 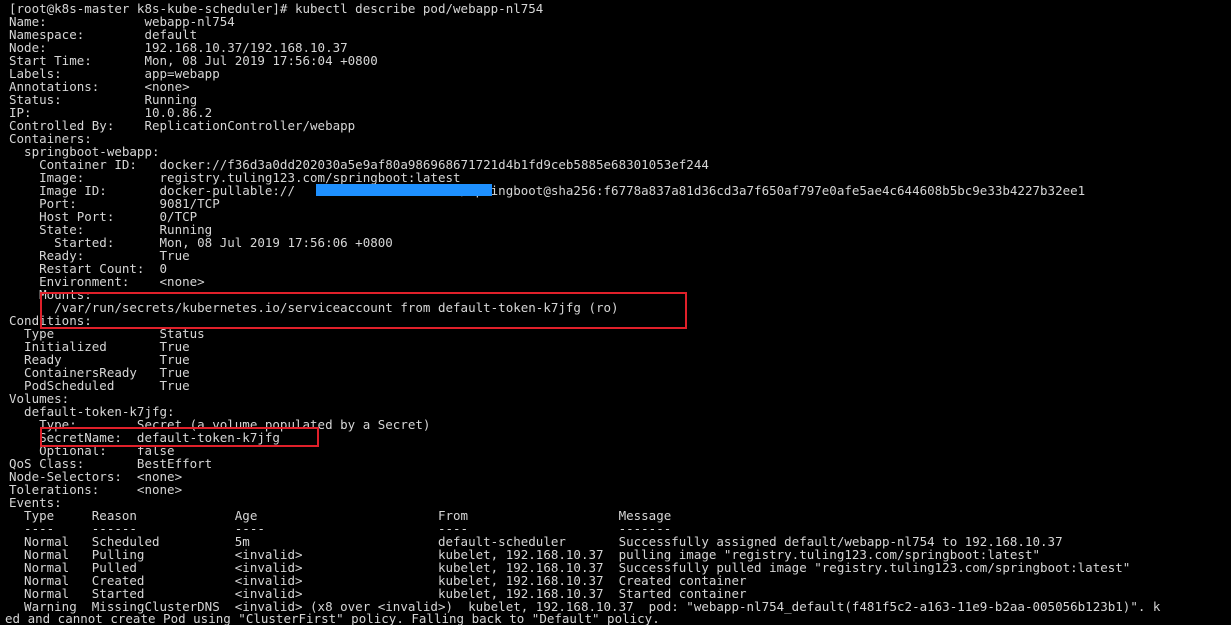 What do you see at coordinates (404, 190) in the screenshot?
I see `redaction-bar` at bounding box center [404, 190].